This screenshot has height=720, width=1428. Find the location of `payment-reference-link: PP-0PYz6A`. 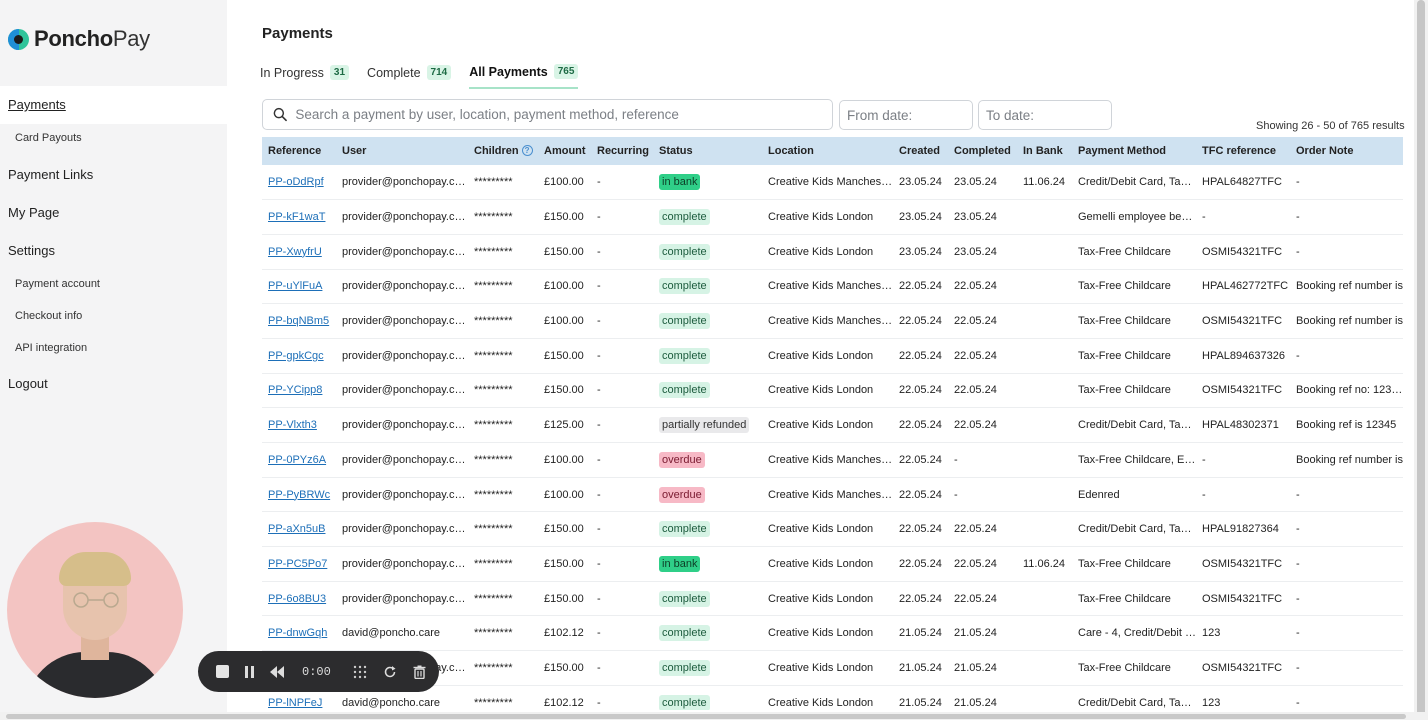

payment-reference-link: PP-0PYz6A is located at coordinates (297, 460).